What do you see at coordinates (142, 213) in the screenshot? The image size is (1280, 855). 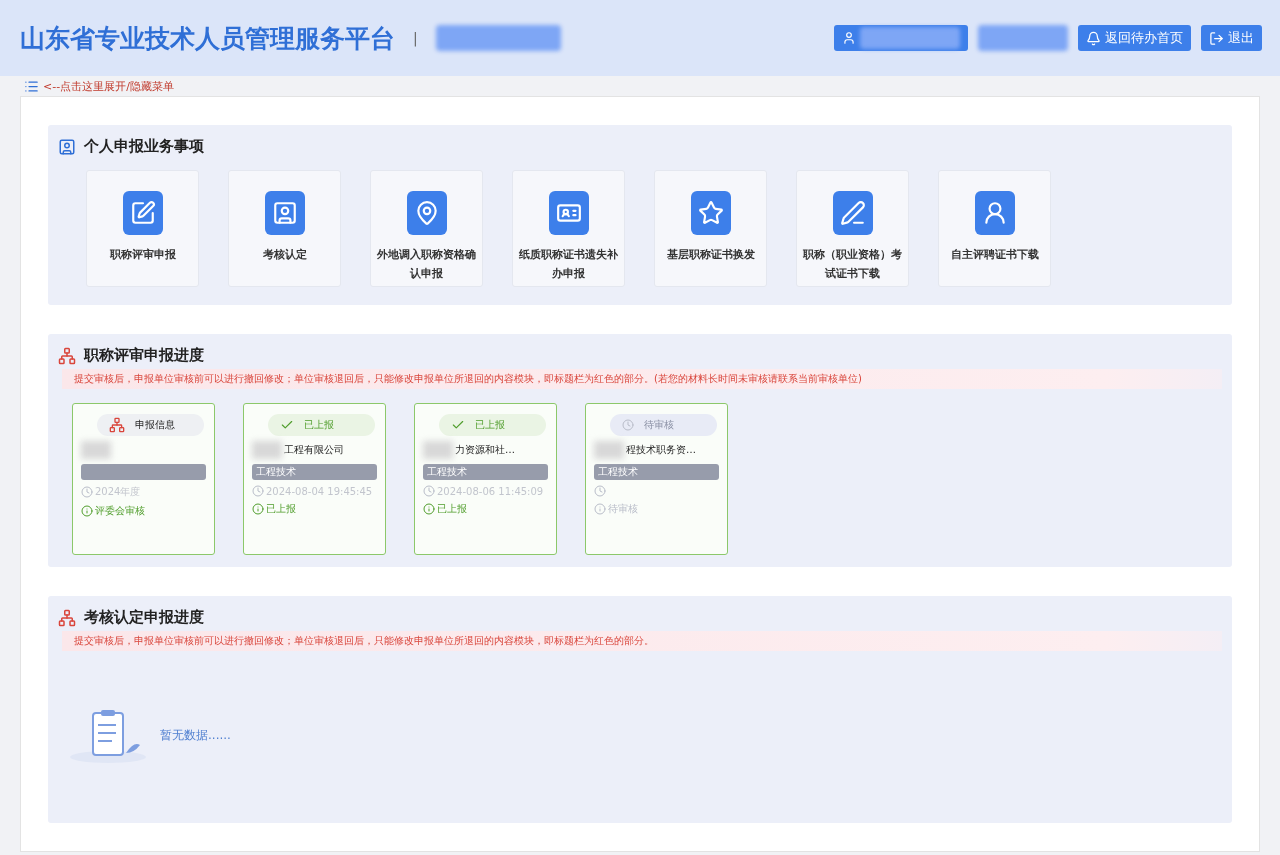 I see `document-pen-icon` at bounding box center [142, 213].